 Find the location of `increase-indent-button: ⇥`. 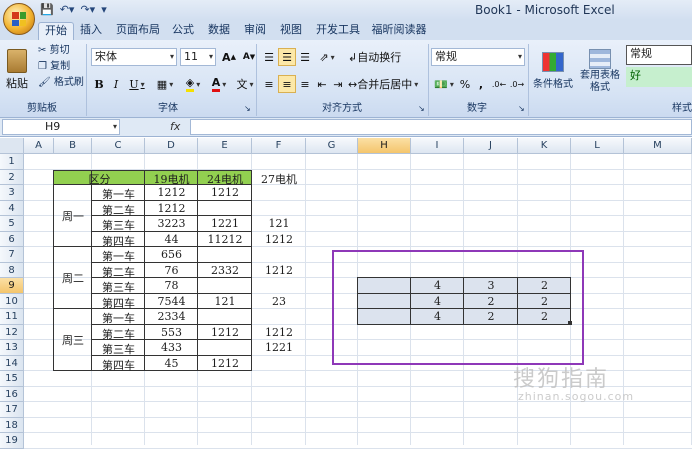

increase-indent-button: ⇥ is located at coordinates (338, 84).